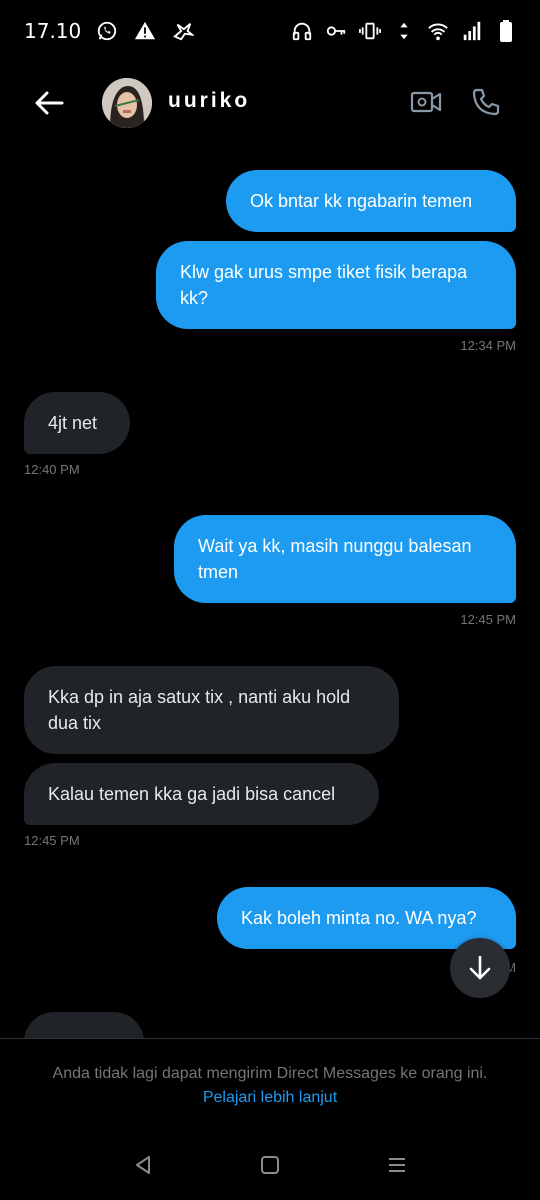  I want to click on data-arrows-icon, so click(404, 31).